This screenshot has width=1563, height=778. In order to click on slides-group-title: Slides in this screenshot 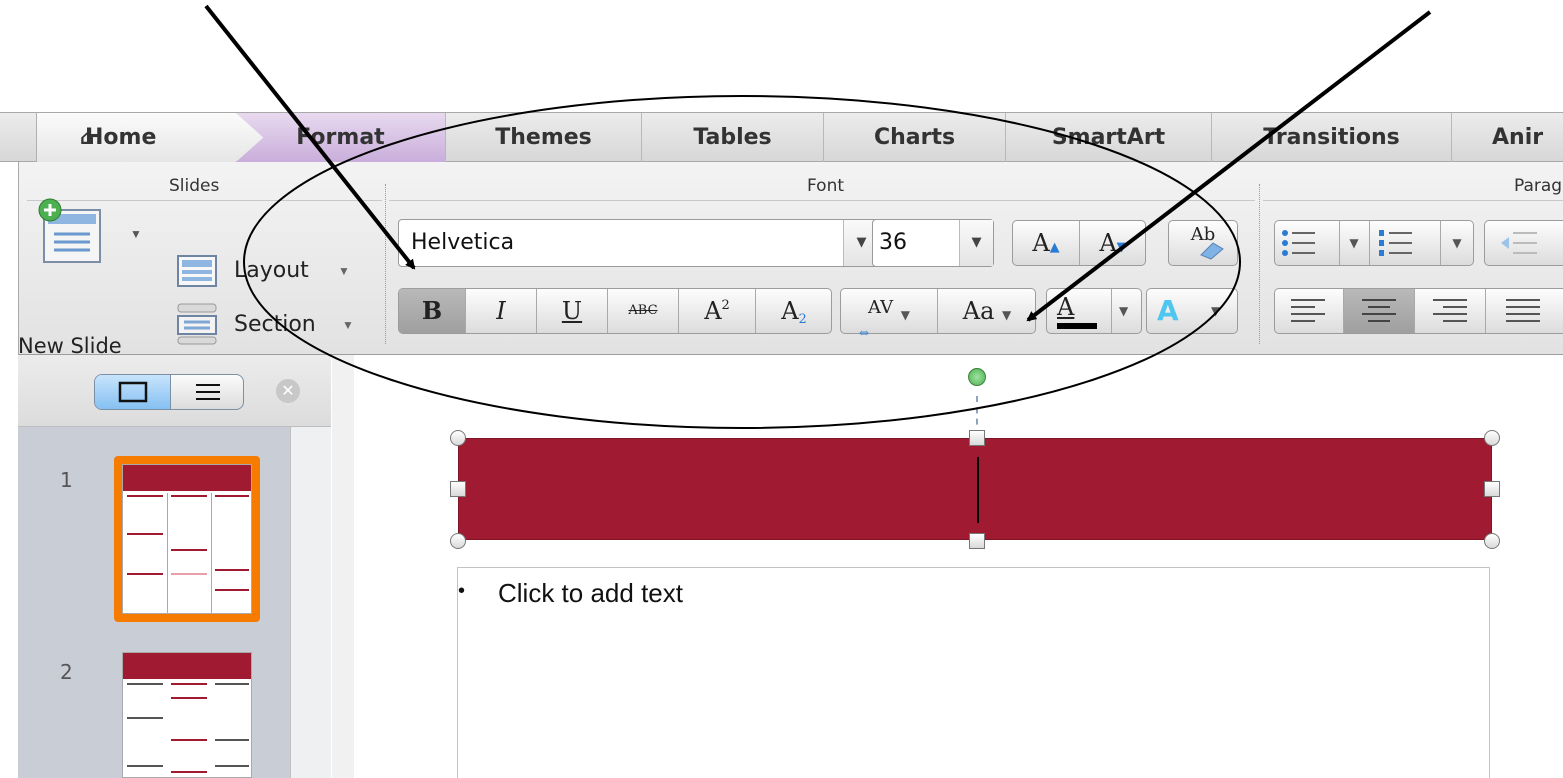, I will do `click(194, 186)`.